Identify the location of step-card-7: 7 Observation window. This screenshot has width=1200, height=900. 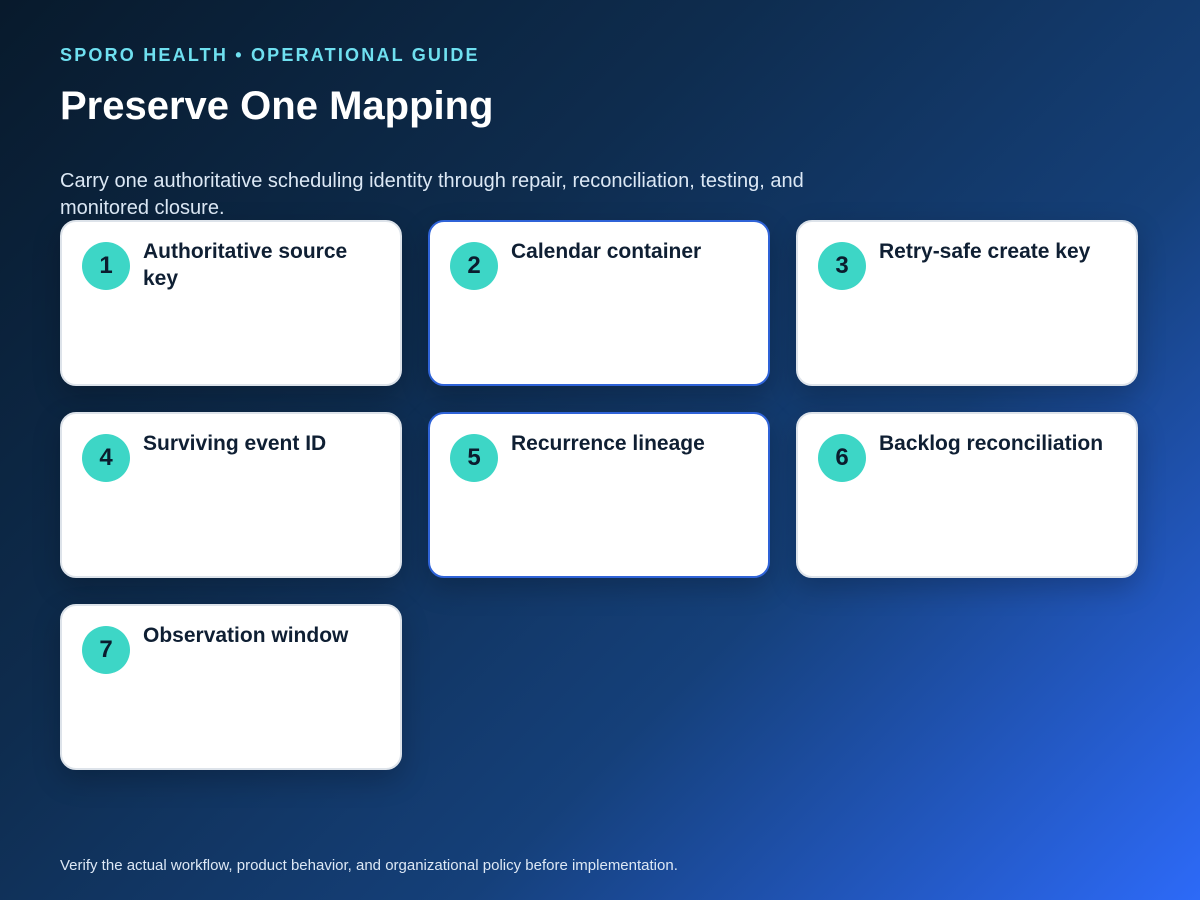
(231, 687).